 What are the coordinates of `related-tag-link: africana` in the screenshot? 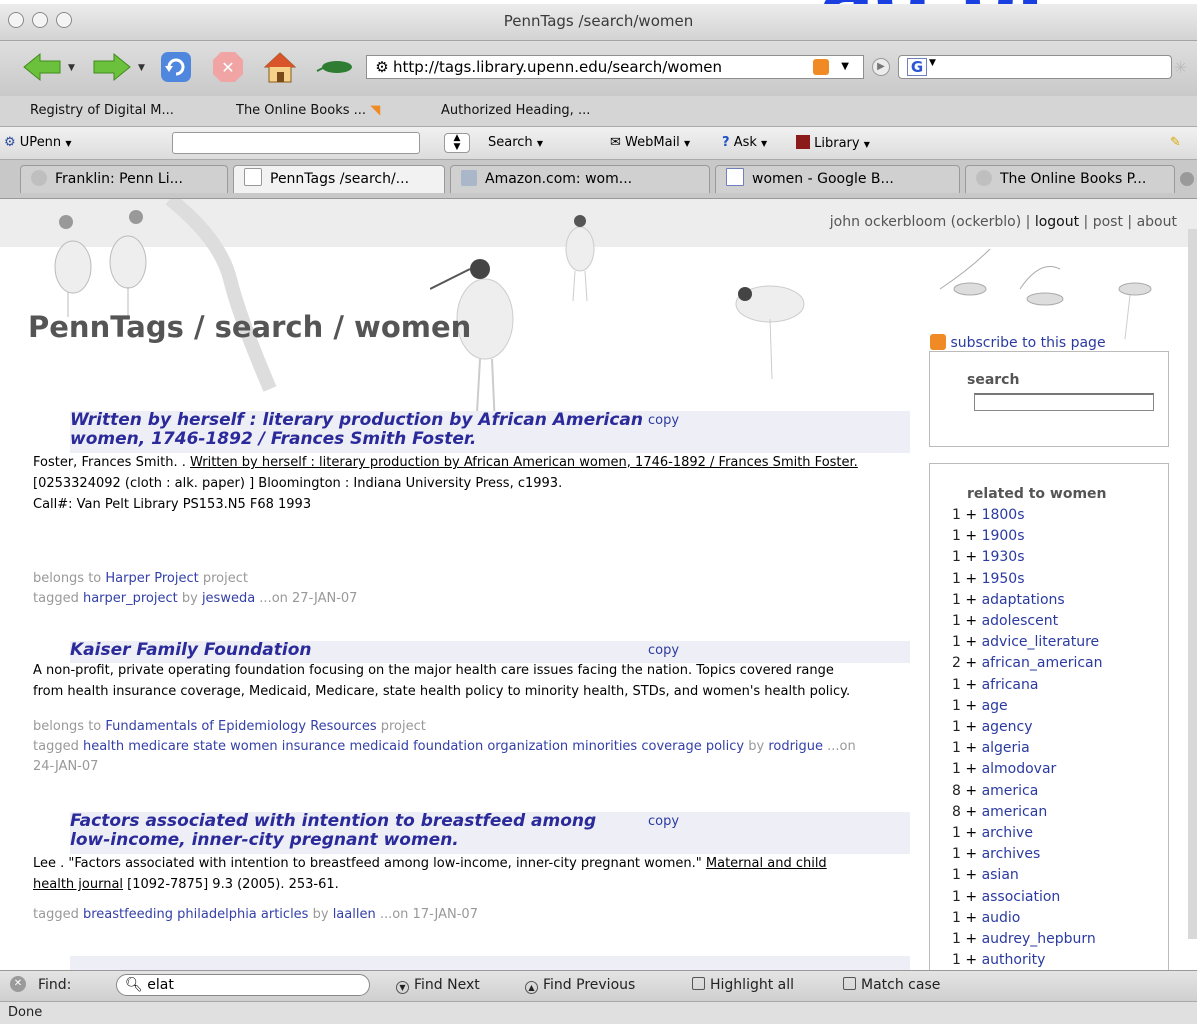 It's located at (1010, 685).